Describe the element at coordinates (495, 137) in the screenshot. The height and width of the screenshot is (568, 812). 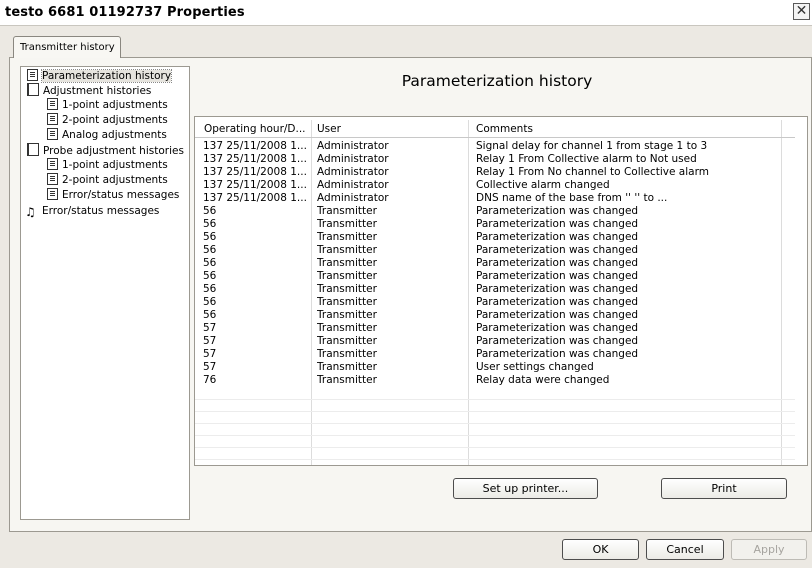
I see `header-divider` at that location.